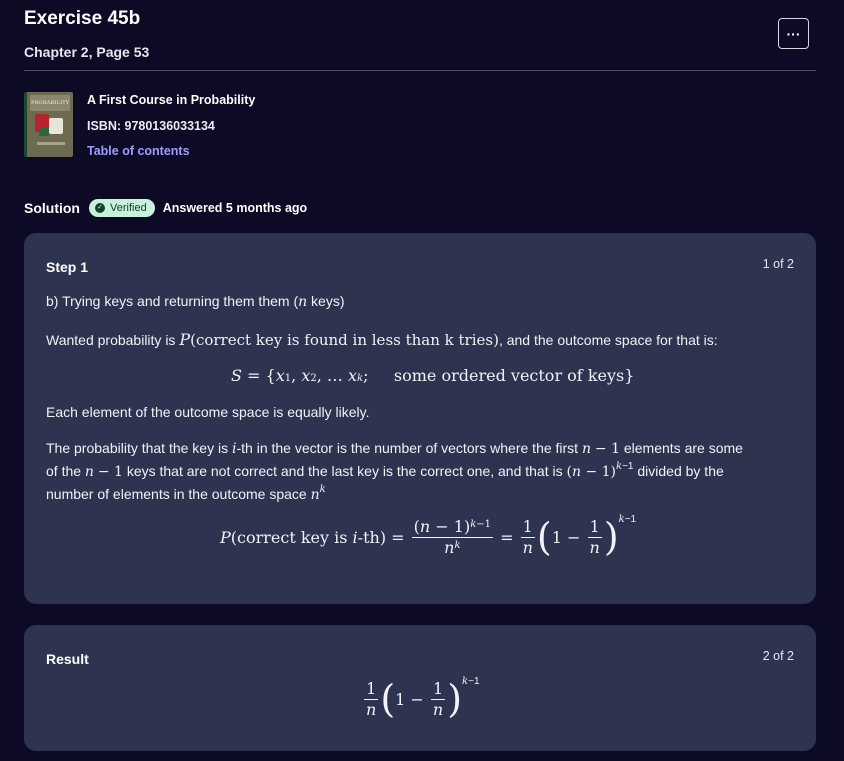  Describe the element at coordinates (50, 103) in the screenshot. I see `book-cover-title: PROBABILITY` at that location.